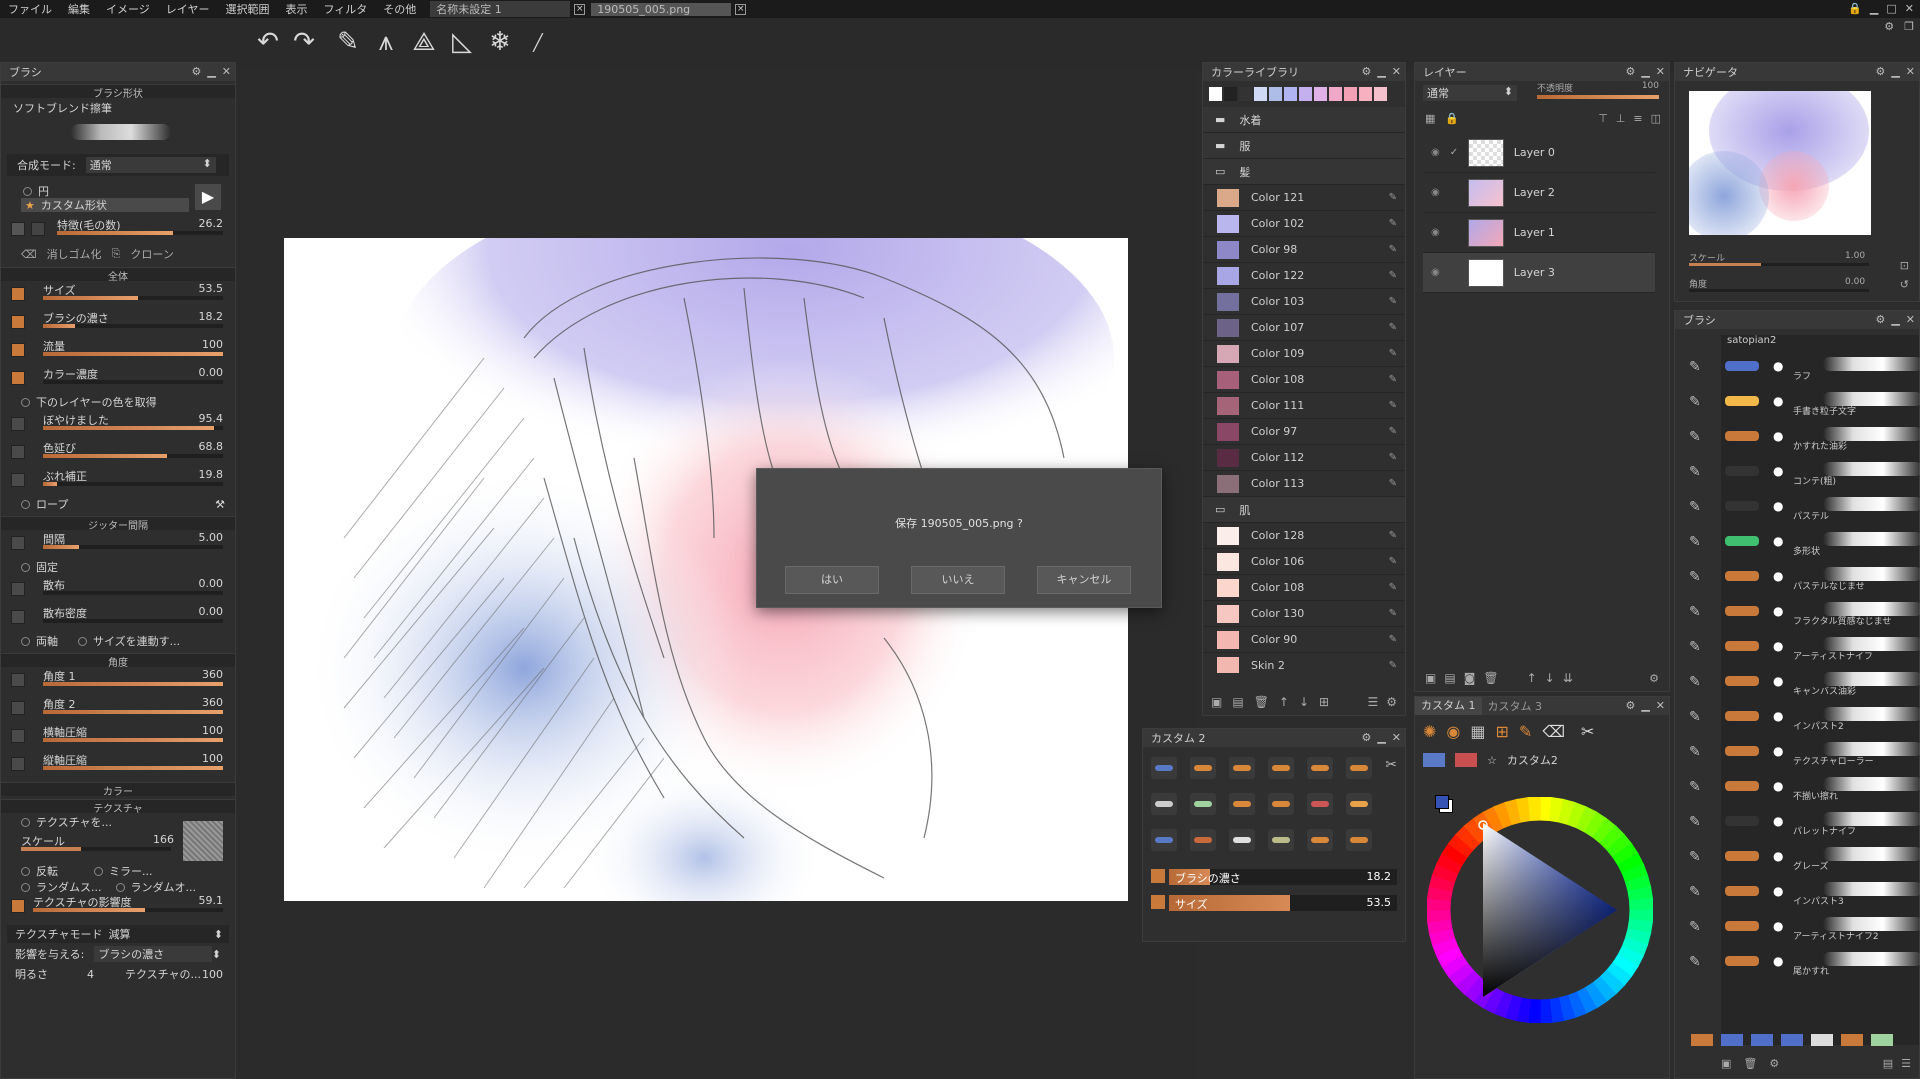 This screenshot has height=1079, width=1920. Describe the element at coordinates (1515, 706) in the screenshot. I see `tab-custom-3: カスタム 3` at that location.